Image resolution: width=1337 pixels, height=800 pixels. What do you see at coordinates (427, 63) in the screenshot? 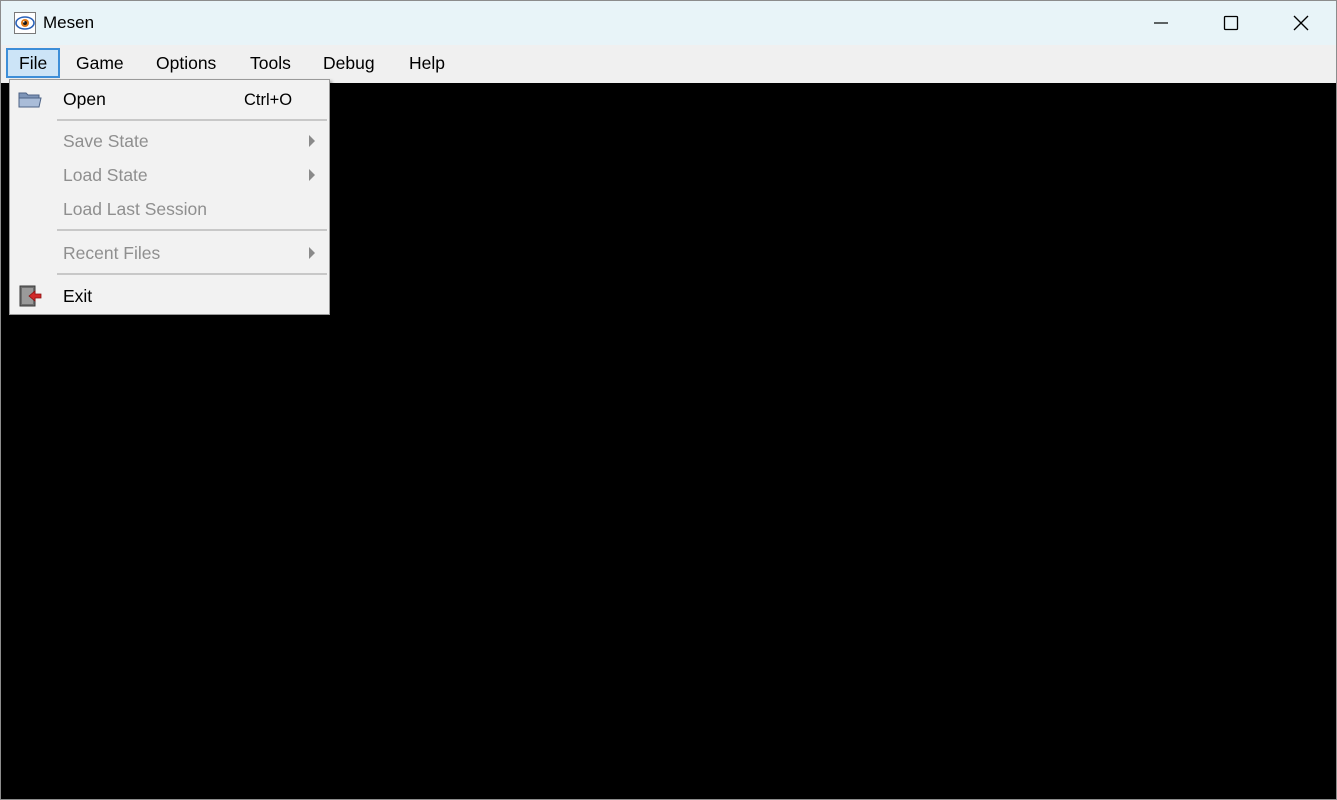
I see `menu-help: Help` at bounding box center [427, 63].